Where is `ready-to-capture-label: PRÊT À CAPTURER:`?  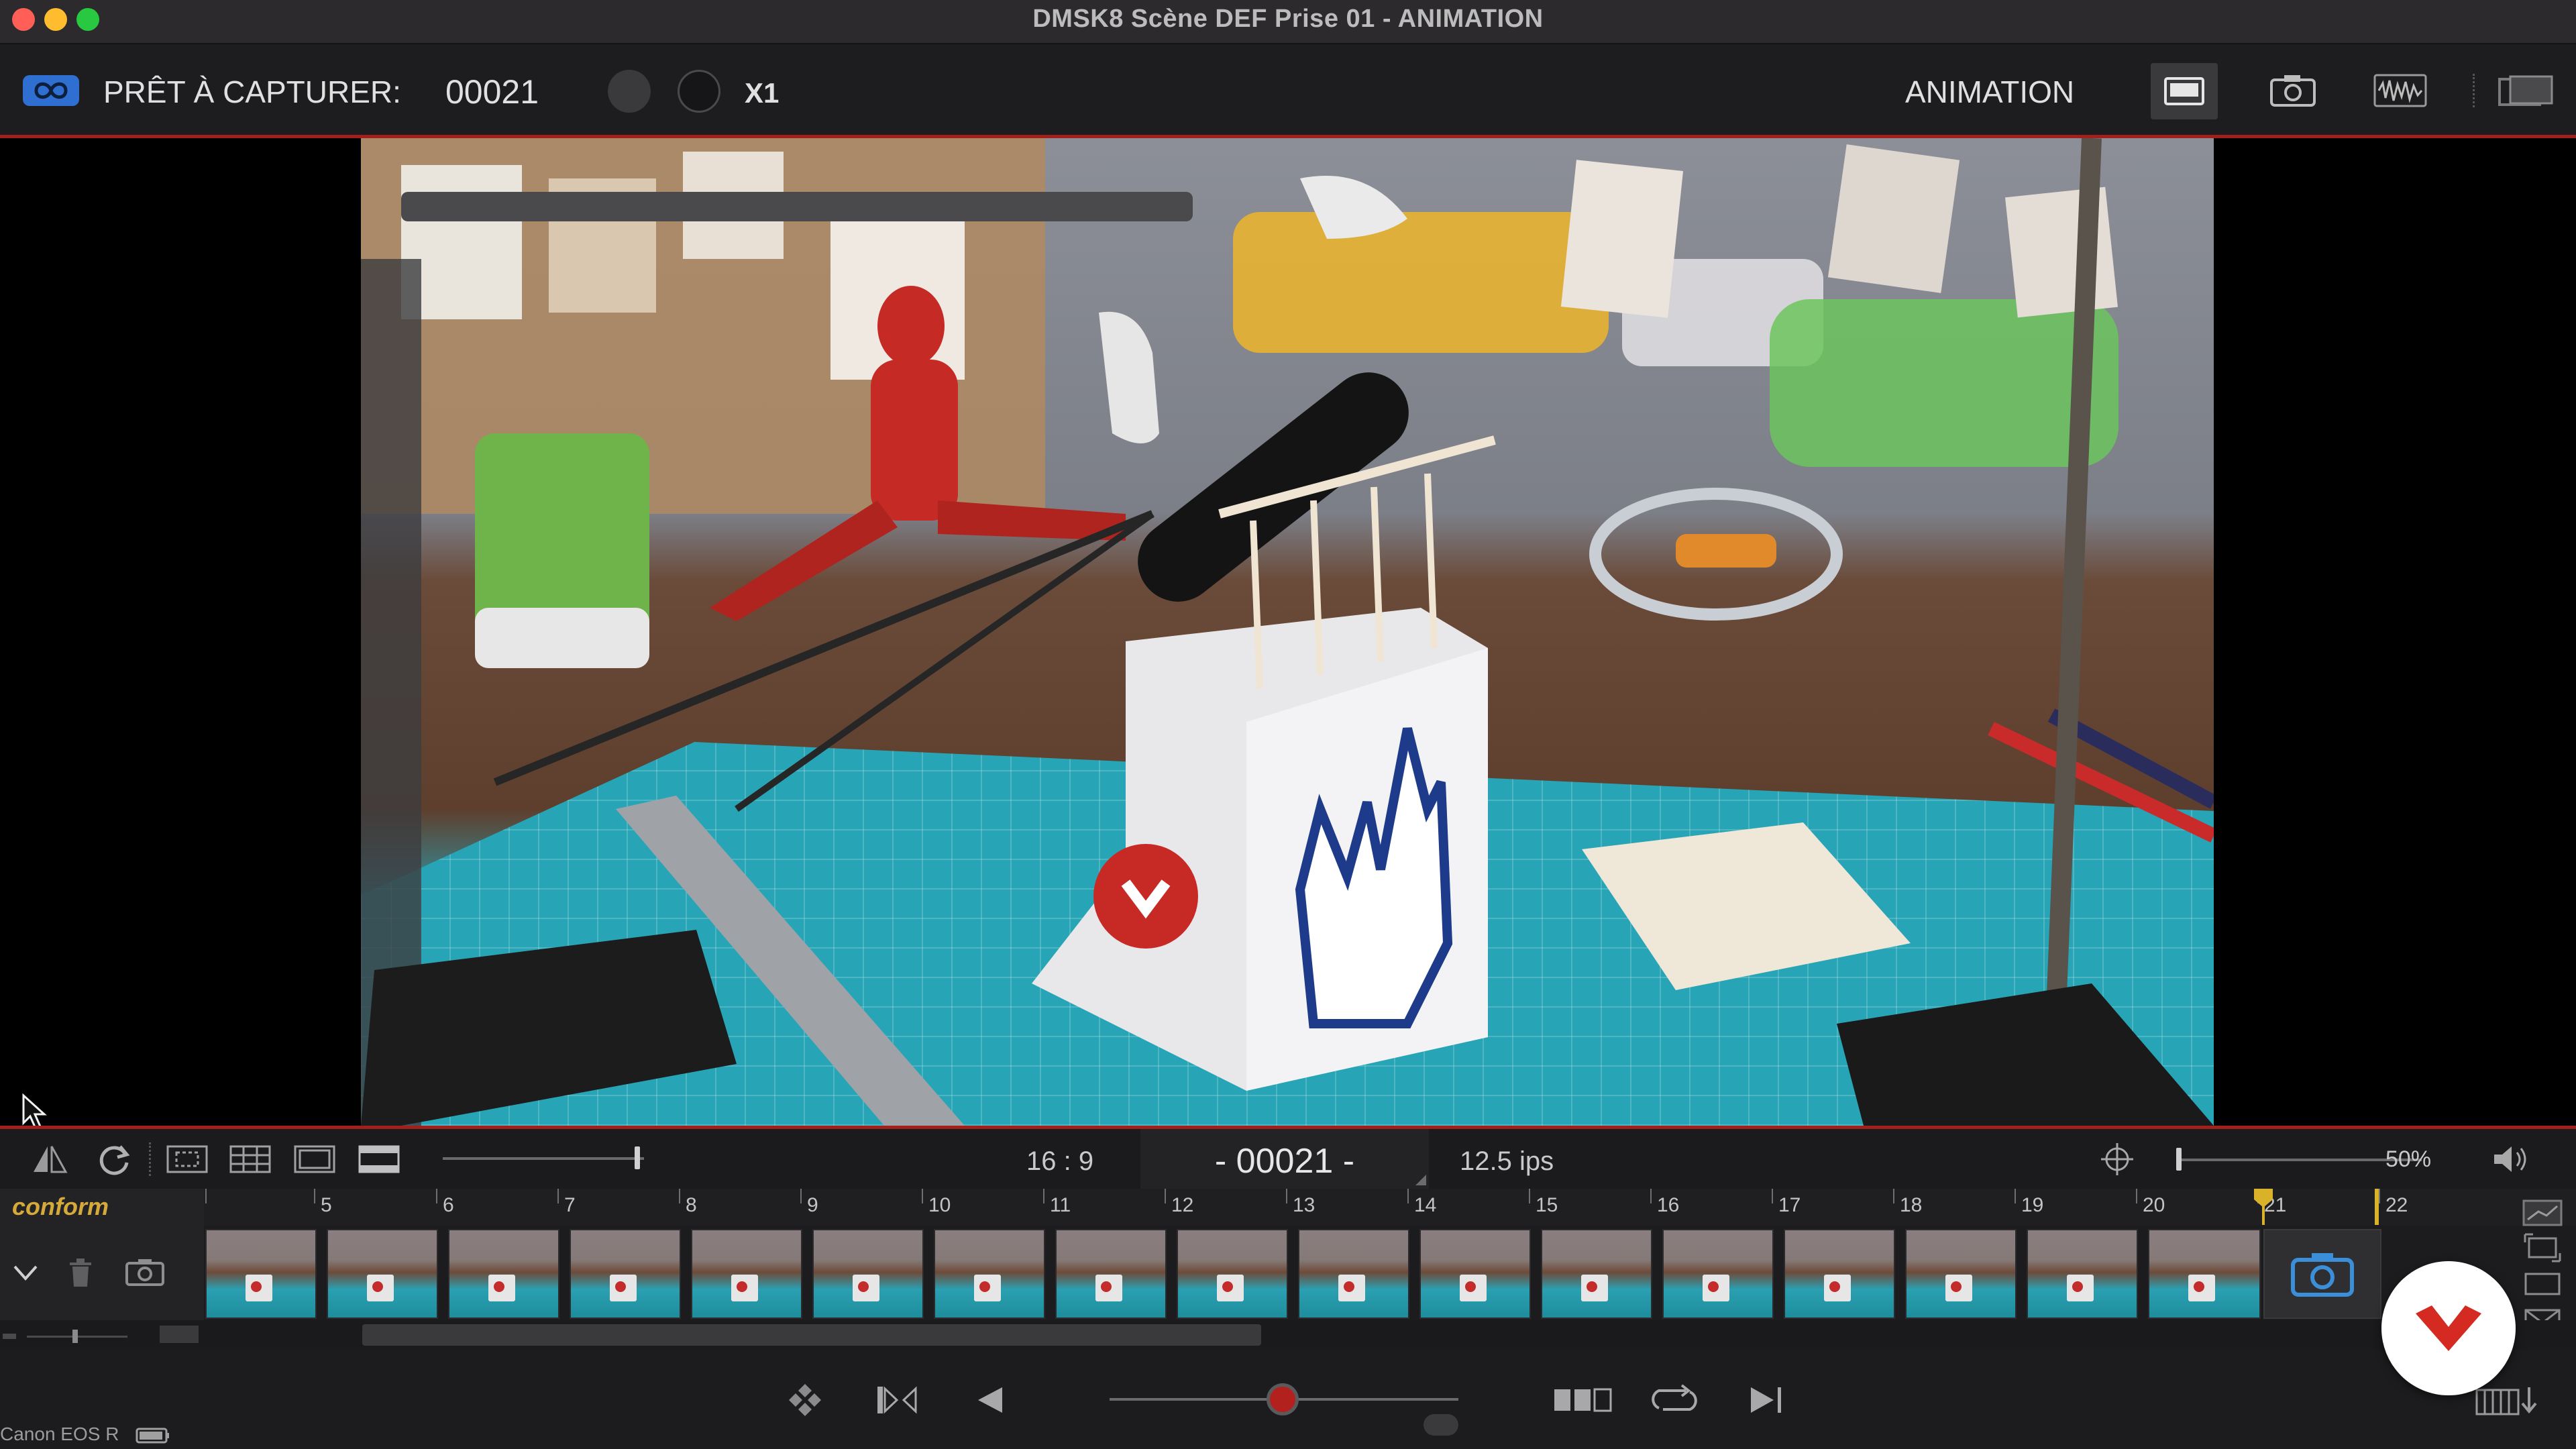
ready-to-capture-label: PRÊT À CAPTURER: is located at coordinates (252, 91).